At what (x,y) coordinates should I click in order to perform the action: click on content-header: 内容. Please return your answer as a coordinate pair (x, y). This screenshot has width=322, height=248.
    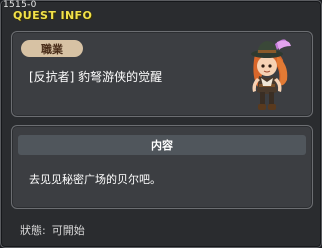
    Looking at the image, I should click on (162, 145).